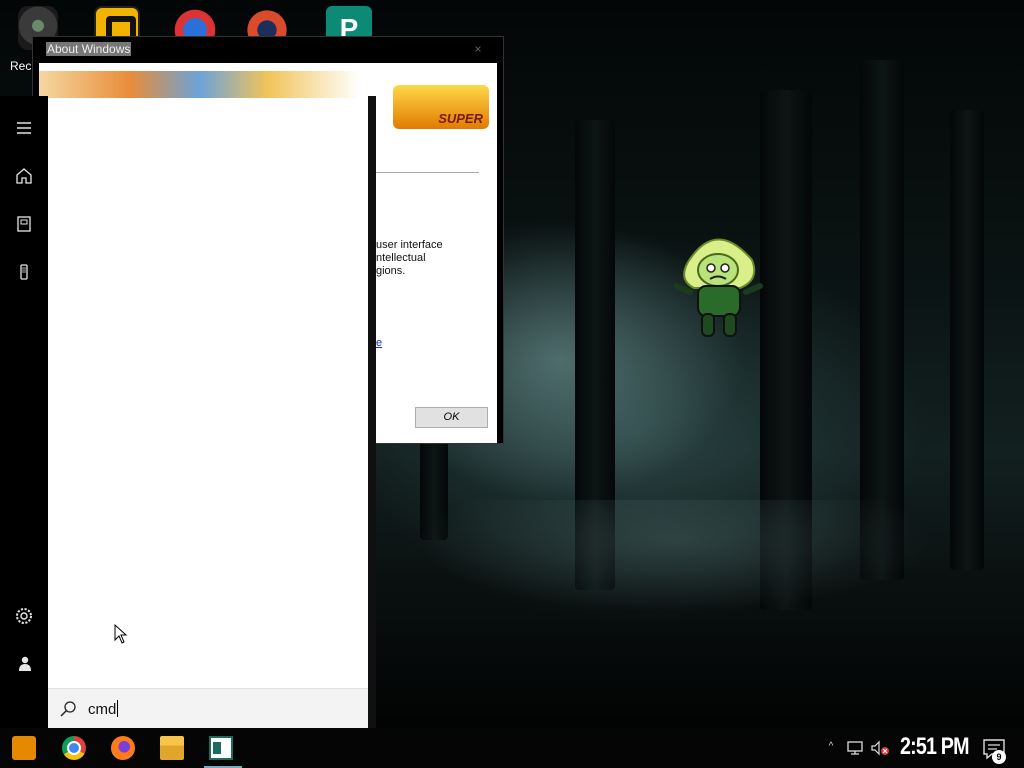 The image size is (1024, 768). Describe the element at coordinates (401, 258) in the screenshot. I see `about-legal-line: ntellectual` at that location.